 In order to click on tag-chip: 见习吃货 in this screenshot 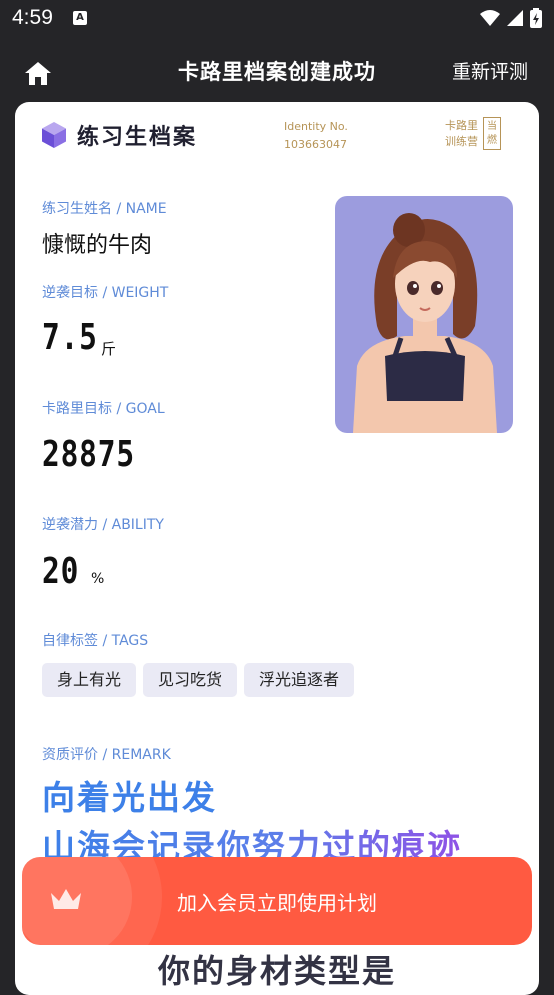, I will do `click(190, 680)`.